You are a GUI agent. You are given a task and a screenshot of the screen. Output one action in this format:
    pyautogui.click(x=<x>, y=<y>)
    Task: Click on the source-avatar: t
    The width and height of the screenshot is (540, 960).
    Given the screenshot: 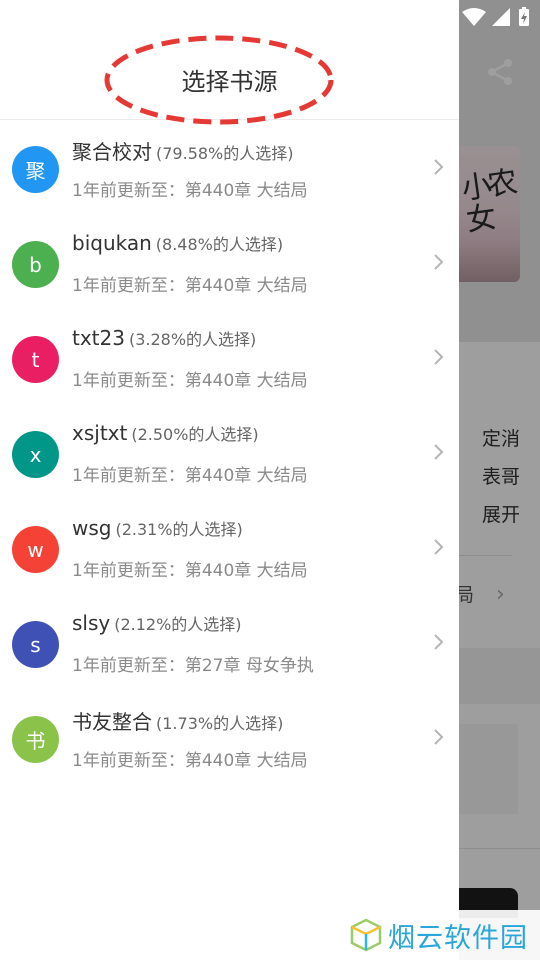 What is the action you would take?
    pyautogui.click(x=35, y=359)
    